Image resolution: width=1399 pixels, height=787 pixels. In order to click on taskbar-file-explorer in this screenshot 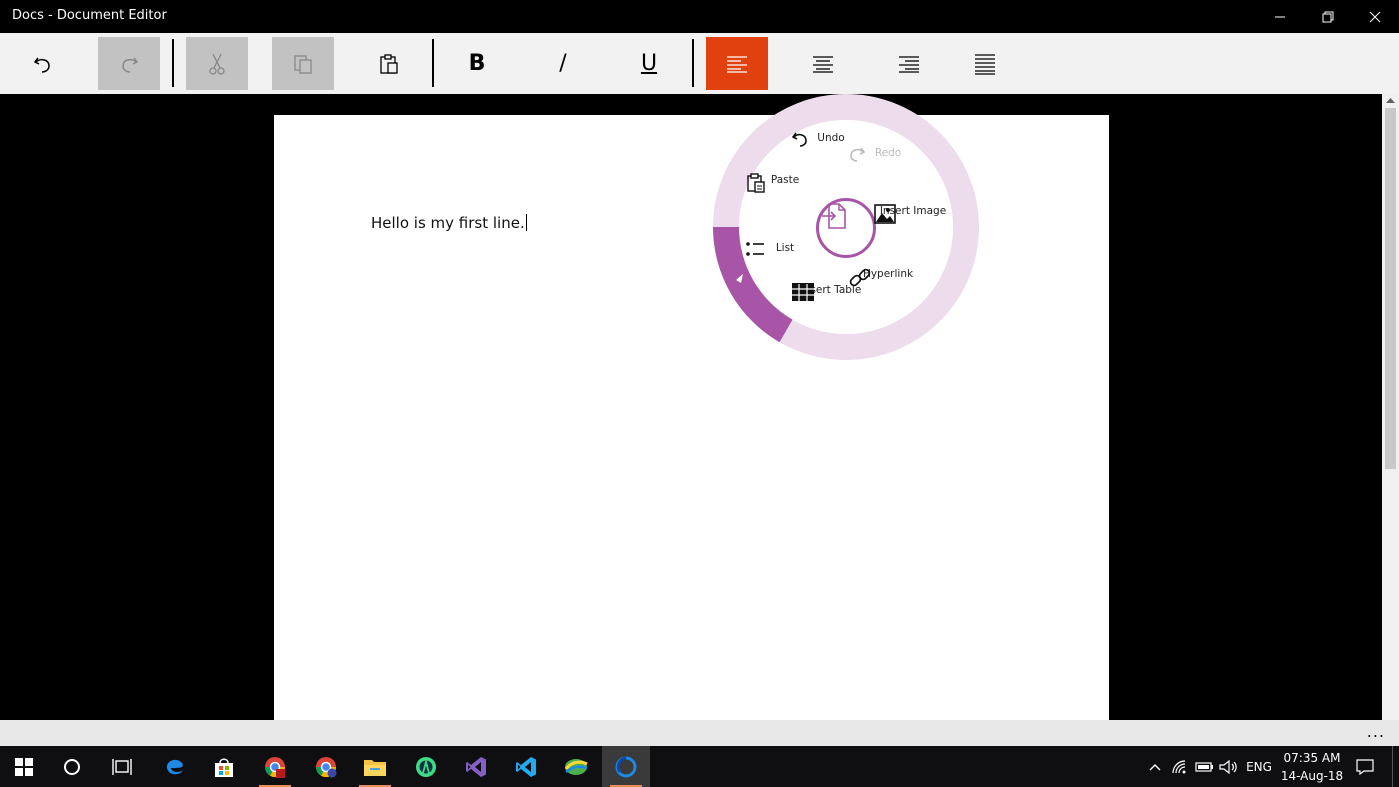, I will do `click(375, 766)`.